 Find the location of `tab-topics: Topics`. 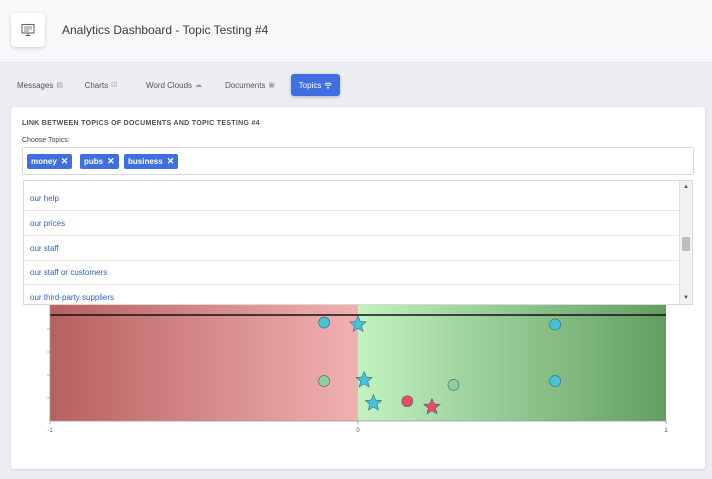

tab-topics: Topics is located at coordinates (315, 85).